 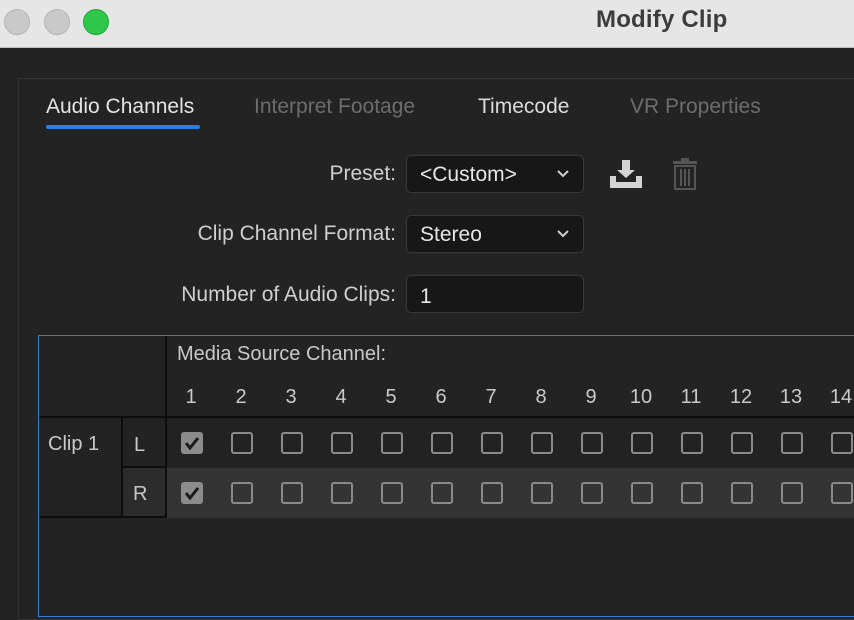 What do you see at coordinates (451, 234) in the screenshot?
I see `clip-channel-format-value: Stereo` at bounding box center [451, 234].